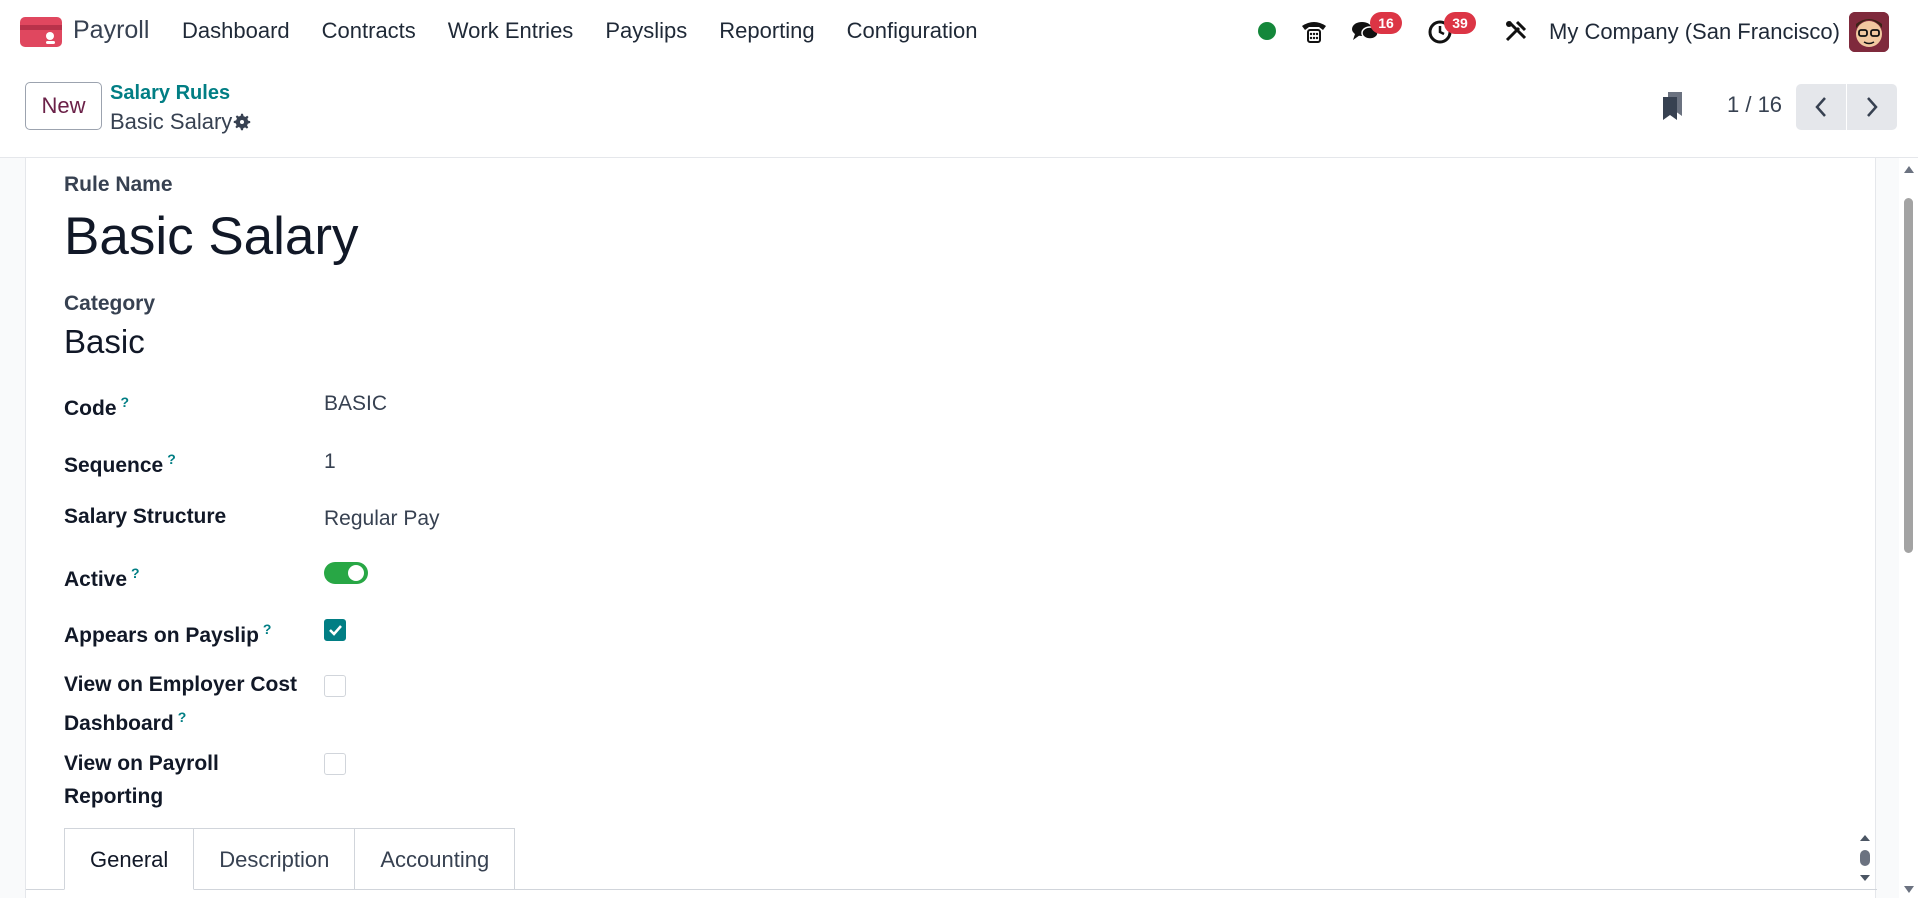 The image size is (1918, 898). I want to click on chevron-right-icon, so click(1872, 107).